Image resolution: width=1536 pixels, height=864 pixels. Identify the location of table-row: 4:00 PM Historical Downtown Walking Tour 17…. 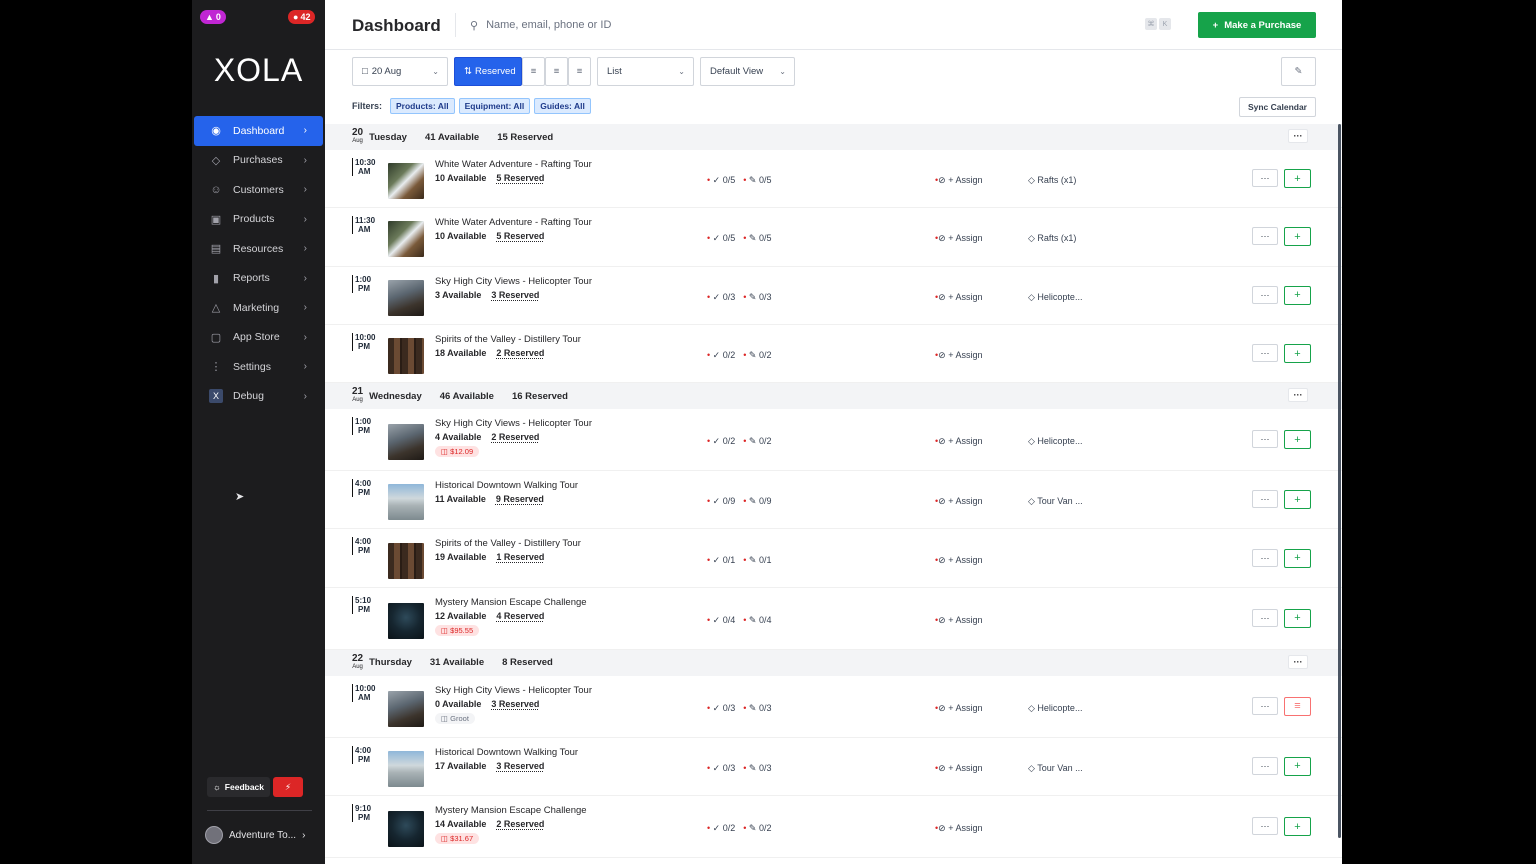
(833, 767).